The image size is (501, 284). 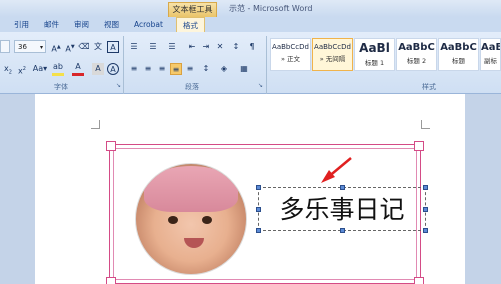 What do you see at coordinates (98, 69) in the screenshot?
I see `char-shading-icon: A` at bounding box center [98, 69].